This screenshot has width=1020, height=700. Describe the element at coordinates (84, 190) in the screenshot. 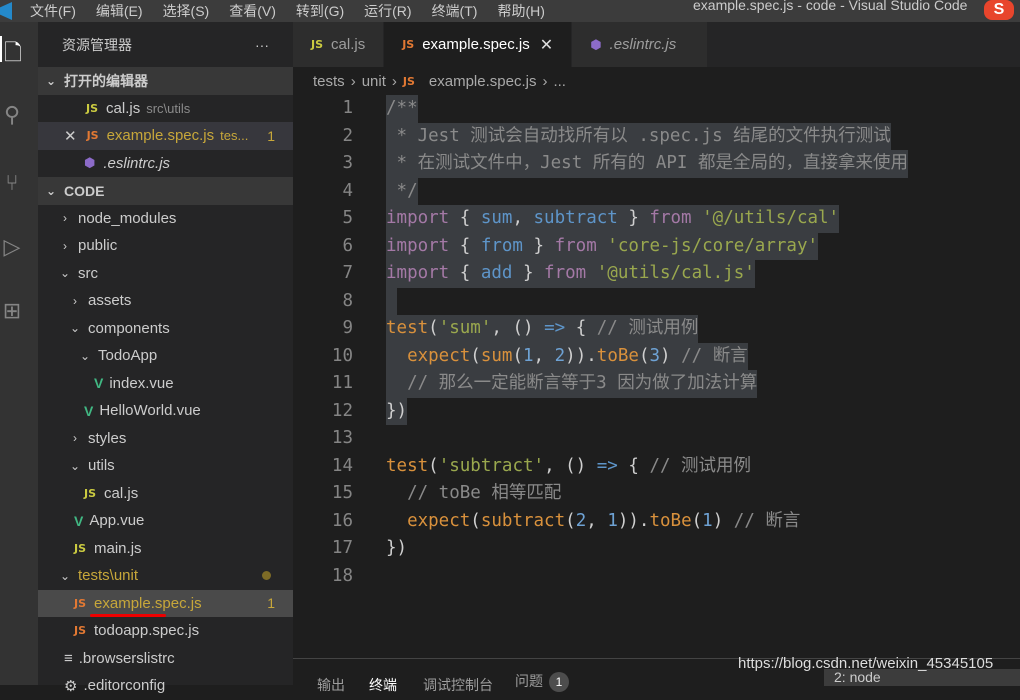

I see `section-label: CODE` at that location.